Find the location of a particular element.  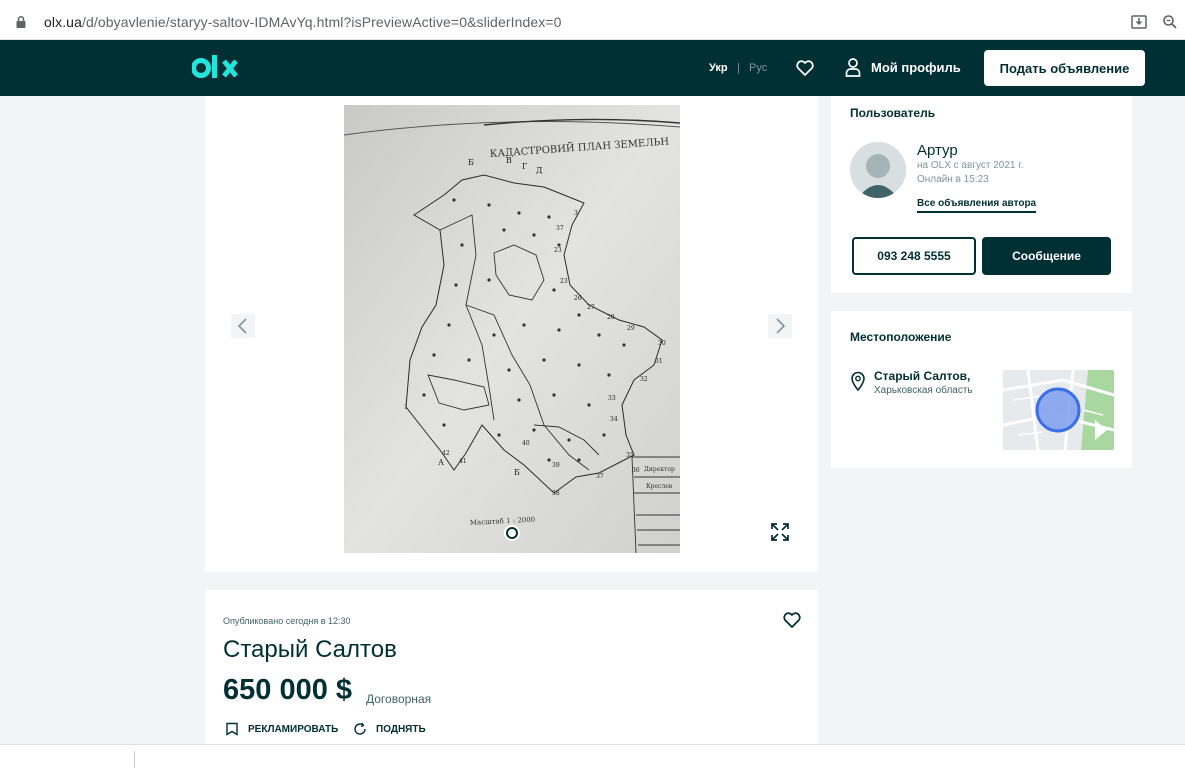

location-city: Старый Салтов, is located at coordinates (922, 376).